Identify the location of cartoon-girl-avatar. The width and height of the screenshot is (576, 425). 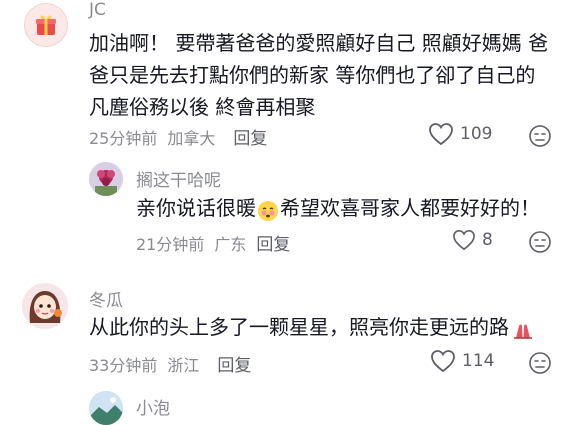
(45, 306).